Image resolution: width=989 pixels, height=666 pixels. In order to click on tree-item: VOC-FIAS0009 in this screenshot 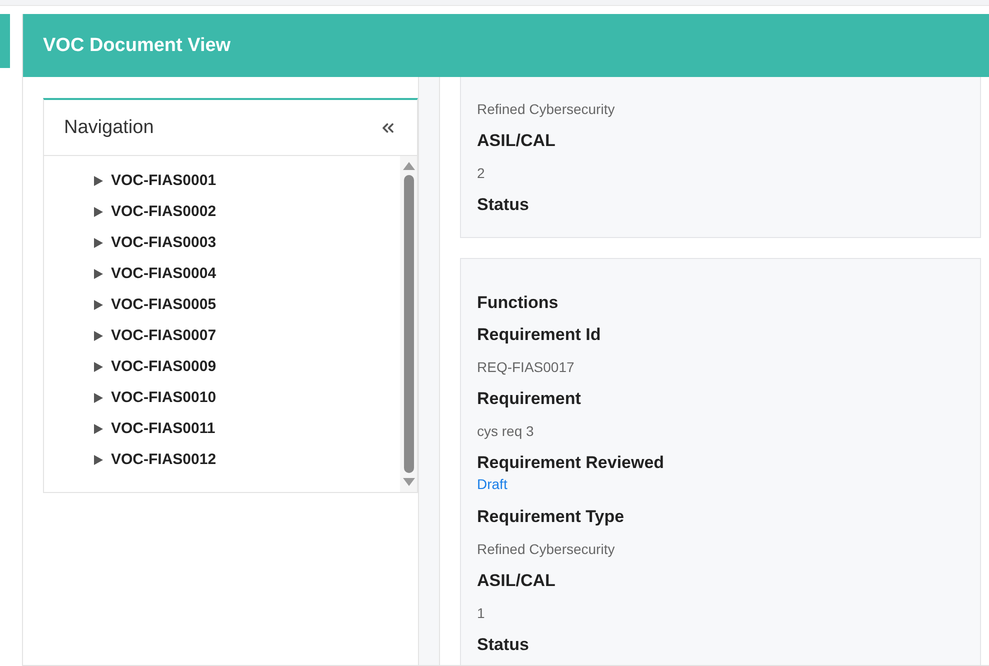, I will do `click(155, 366)`.